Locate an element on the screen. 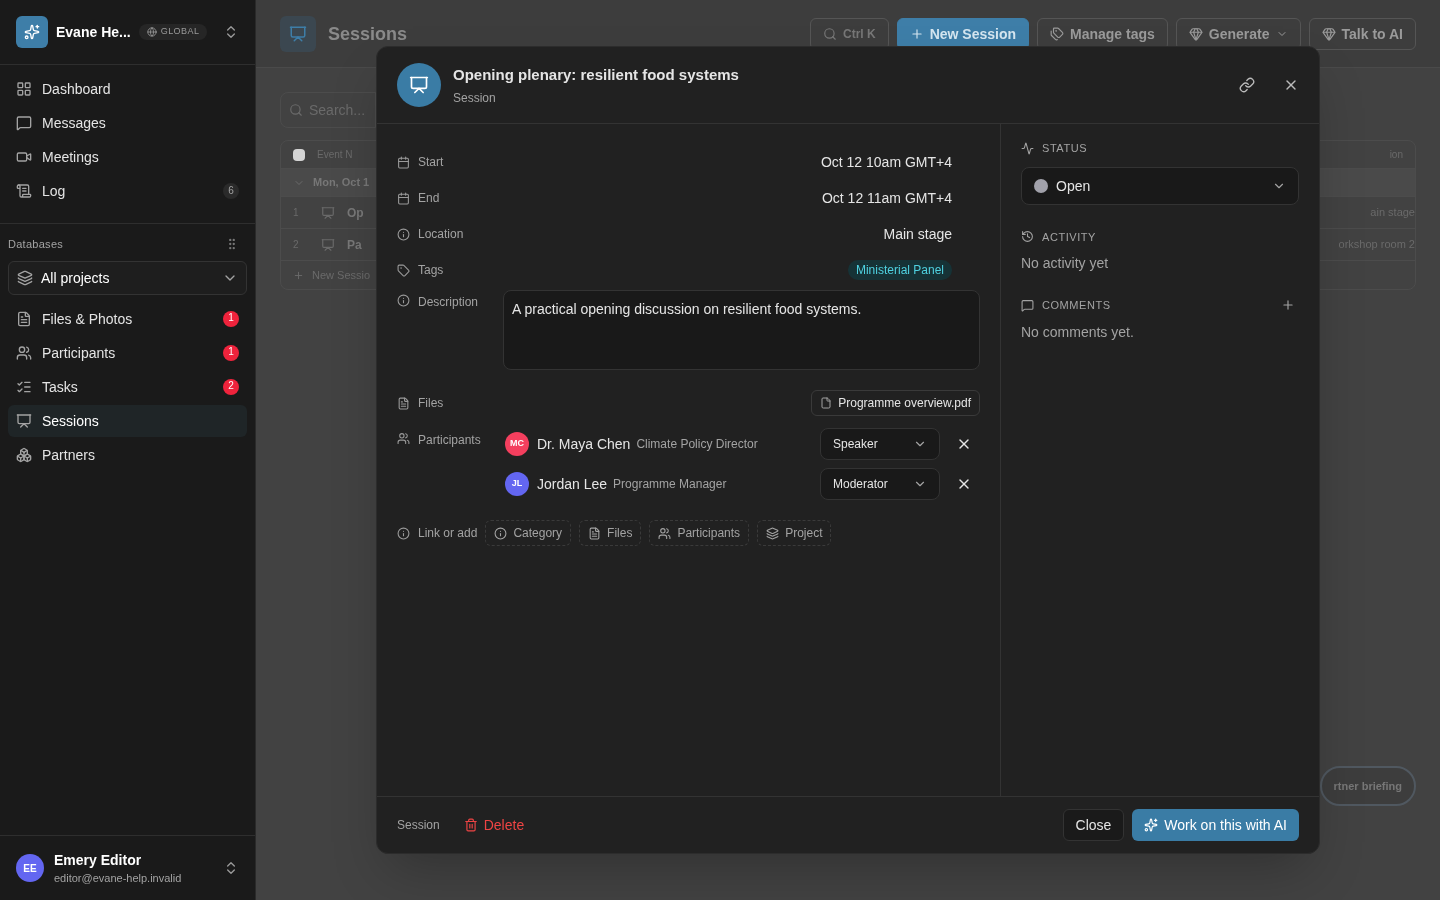 The height and width of the screenshot is (900, 1440). participant-avatar: JL is located at coordinates (517, 484).